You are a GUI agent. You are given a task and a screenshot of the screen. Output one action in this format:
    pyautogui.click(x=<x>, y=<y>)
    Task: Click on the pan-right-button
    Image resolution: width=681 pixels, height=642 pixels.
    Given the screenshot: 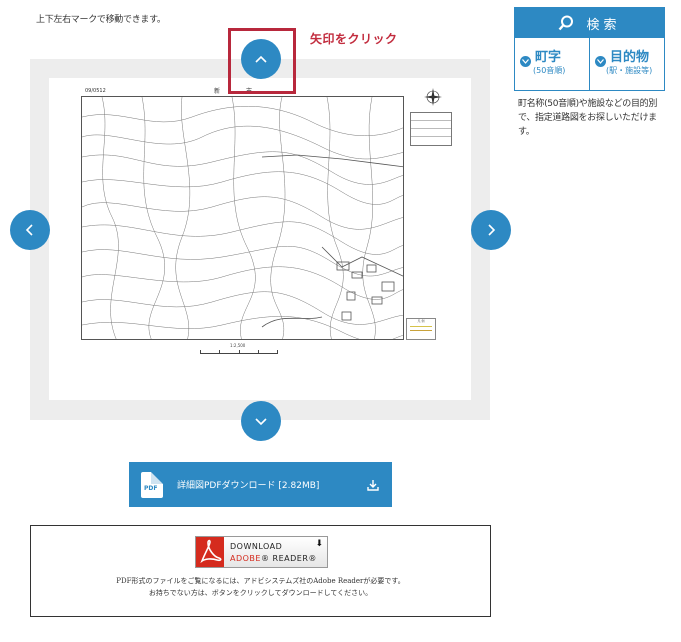 What is the action you would take?
    pyautogui.click(x=491, y=230)
    